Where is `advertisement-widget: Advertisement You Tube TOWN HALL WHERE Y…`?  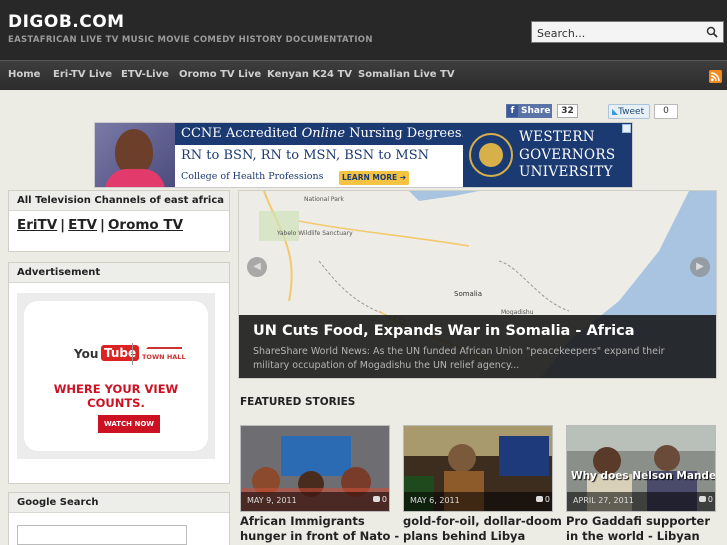
advertisement-widget: Advertisement You Tube TOWN HALL WHERE Y… is located at coordinates (119, 373).